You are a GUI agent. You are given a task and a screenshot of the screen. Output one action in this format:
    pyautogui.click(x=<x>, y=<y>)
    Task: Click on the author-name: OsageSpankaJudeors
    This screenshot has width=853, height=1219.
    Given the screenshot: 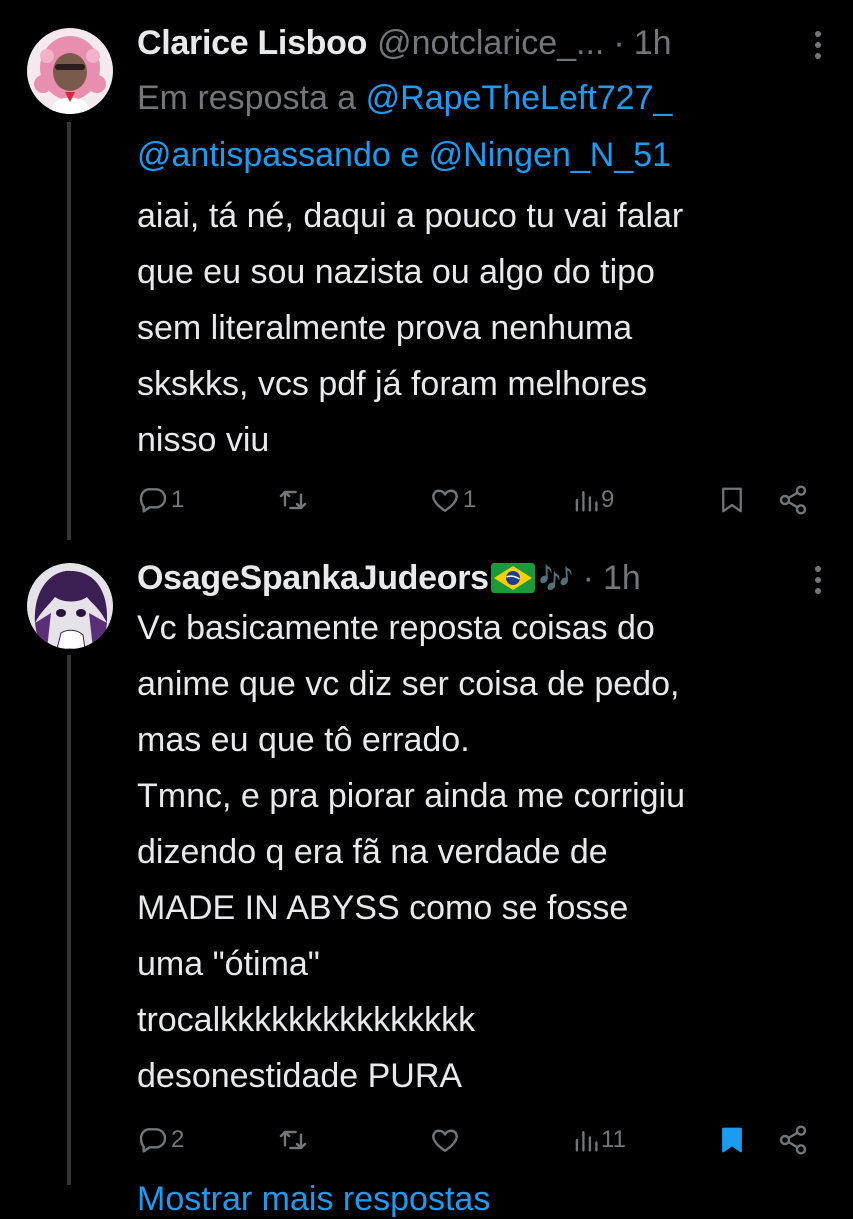 What is the action you would take?
    pyautogui.click(x=313, y=578)
    